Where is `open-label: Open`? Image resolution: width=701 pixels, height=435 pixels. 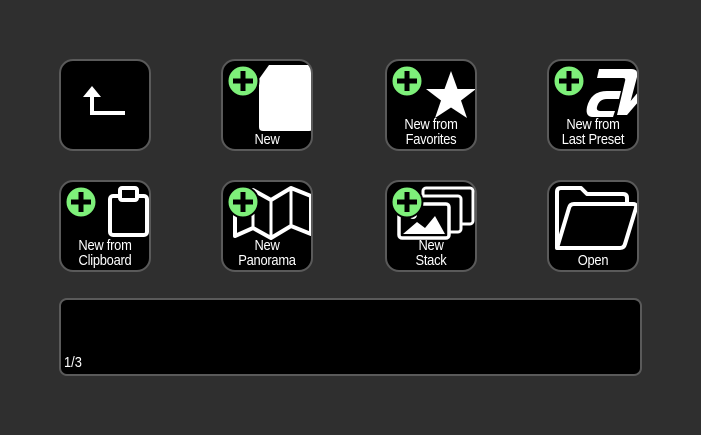 open-label: Open is located at coordinates (593, 260).